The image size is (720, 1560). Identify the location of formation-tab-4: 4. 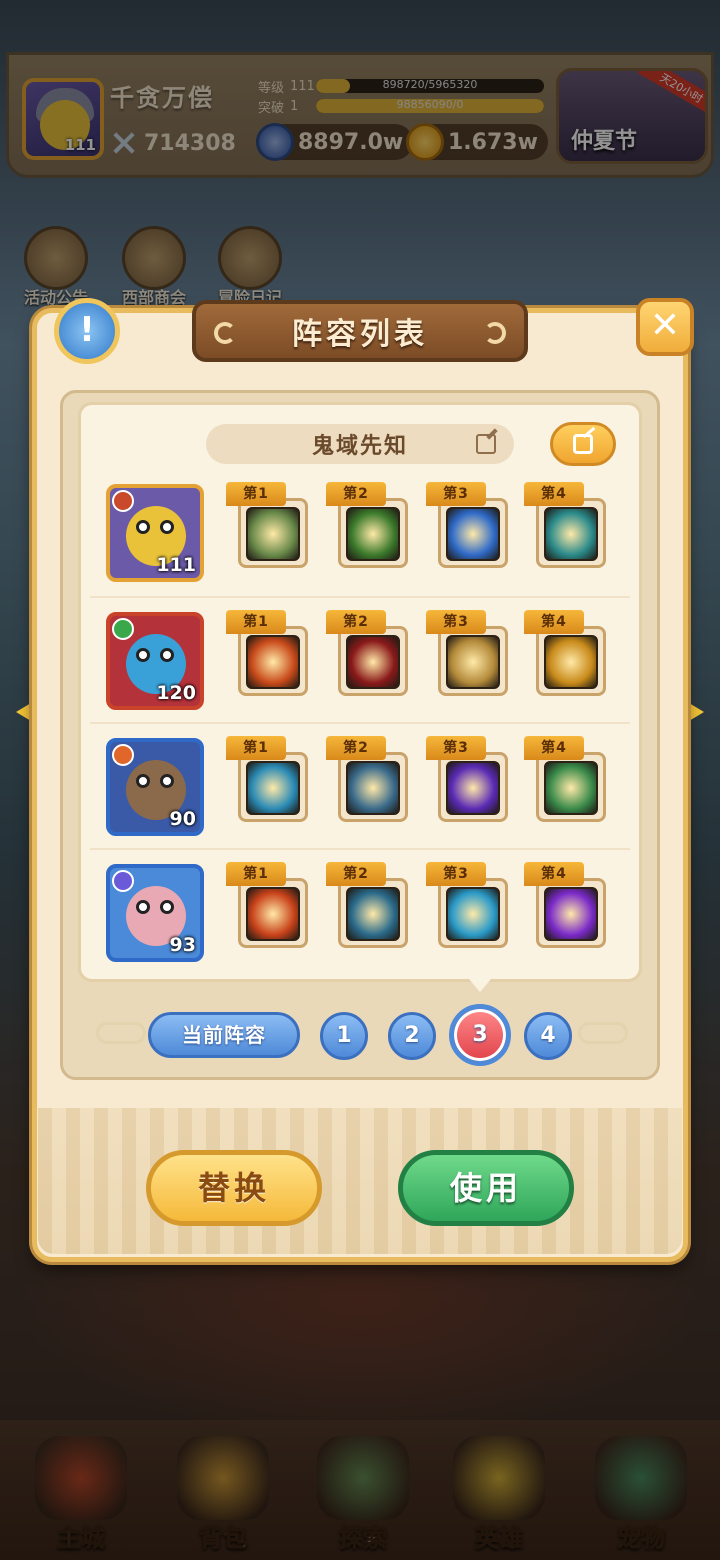
(548, 1036).